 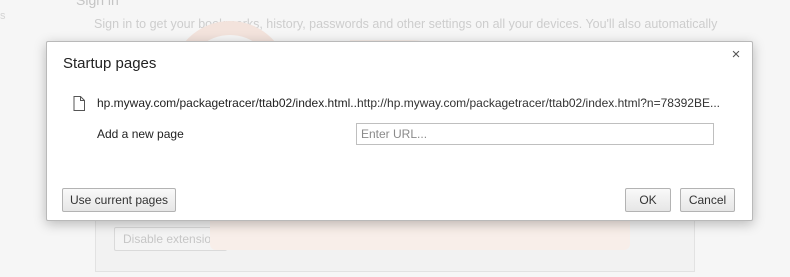 What do you see at coordinates (3, 16) in the screenshot?
I see `background-side-marker: s` at bounding box center [3, 16].